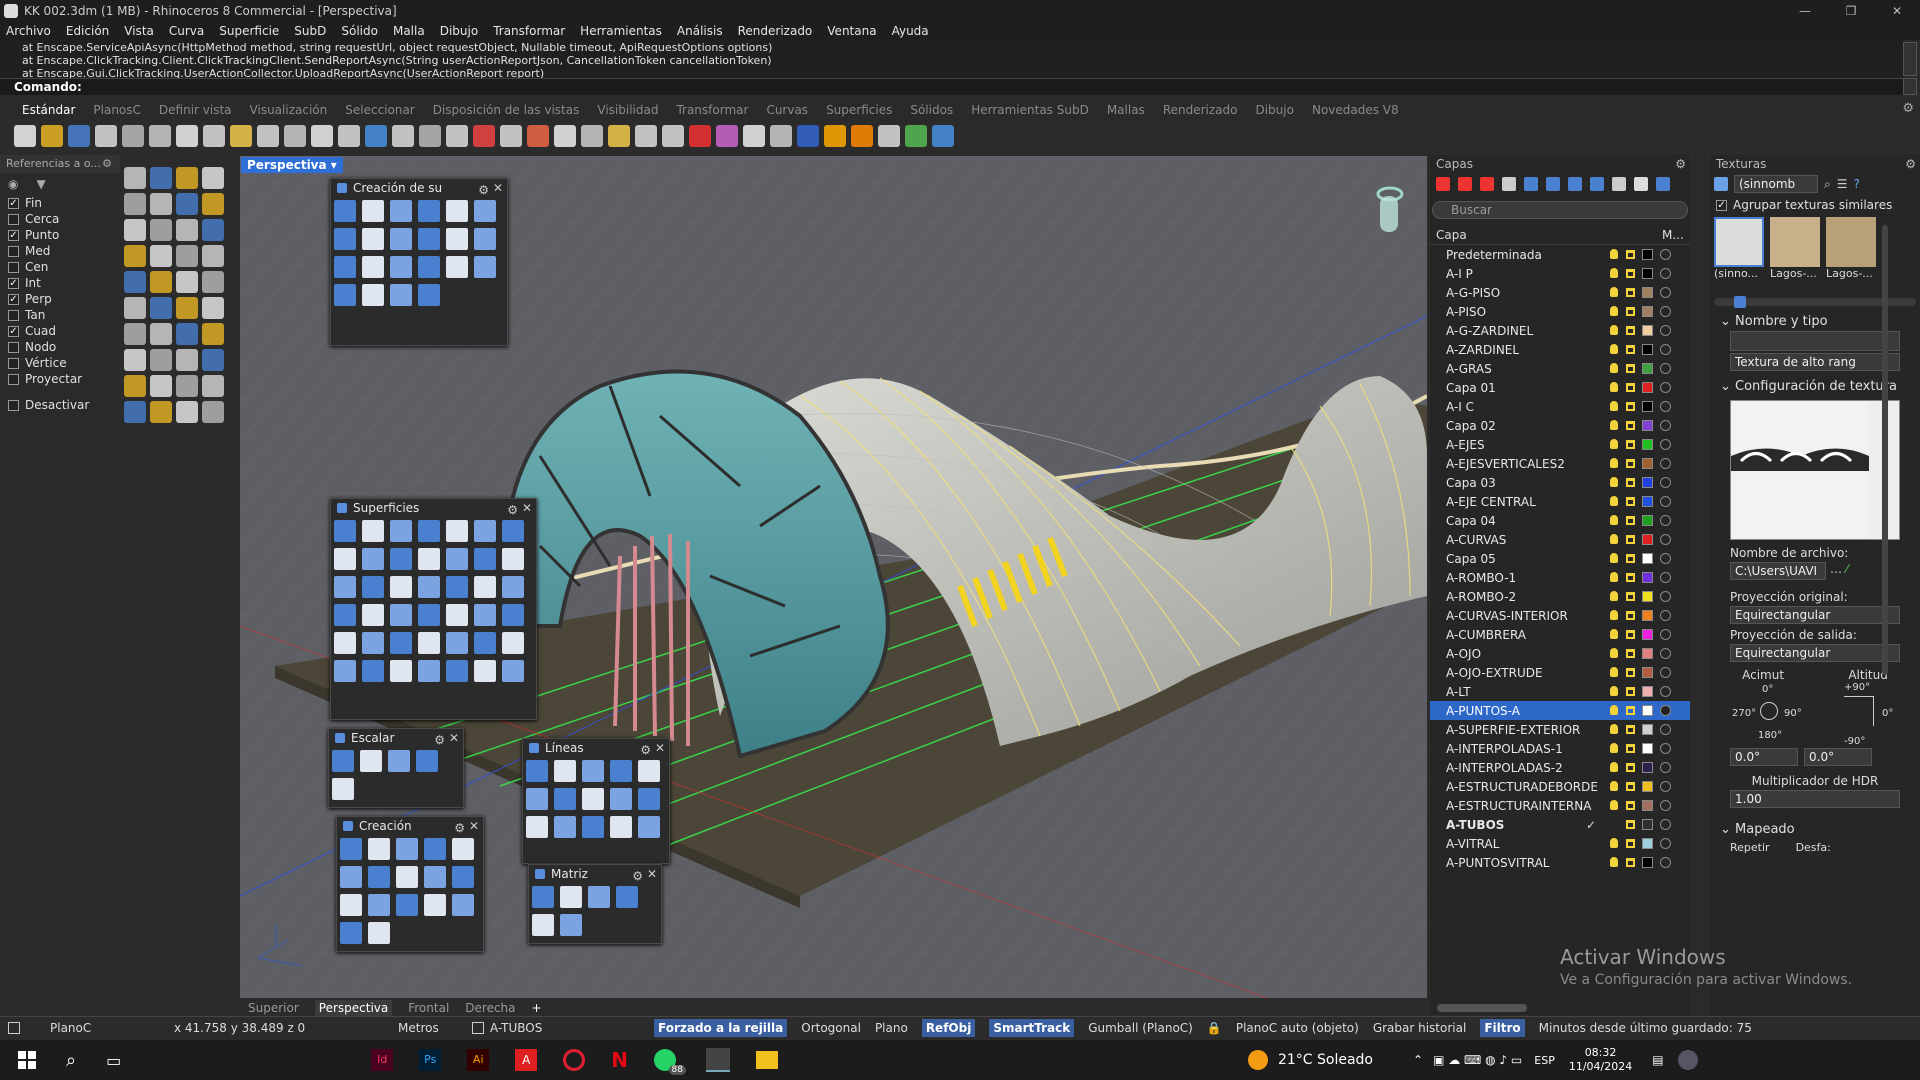 Image resolution: width=1920 pixels, height=1080 pixels. Describe the element at coordinates (526, 1060) in the screenshot. I see `autocad-icon: A` at that location.